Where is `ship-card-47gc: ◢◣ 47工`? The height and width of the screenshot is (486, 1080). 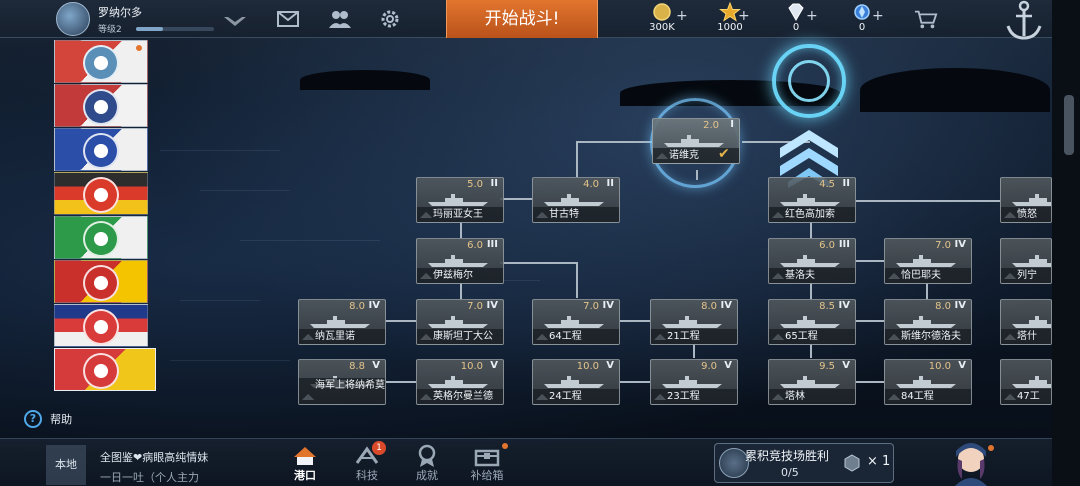 ship-card-47gc: ◢◣ 47工 is located at coordinates (1026, 382).